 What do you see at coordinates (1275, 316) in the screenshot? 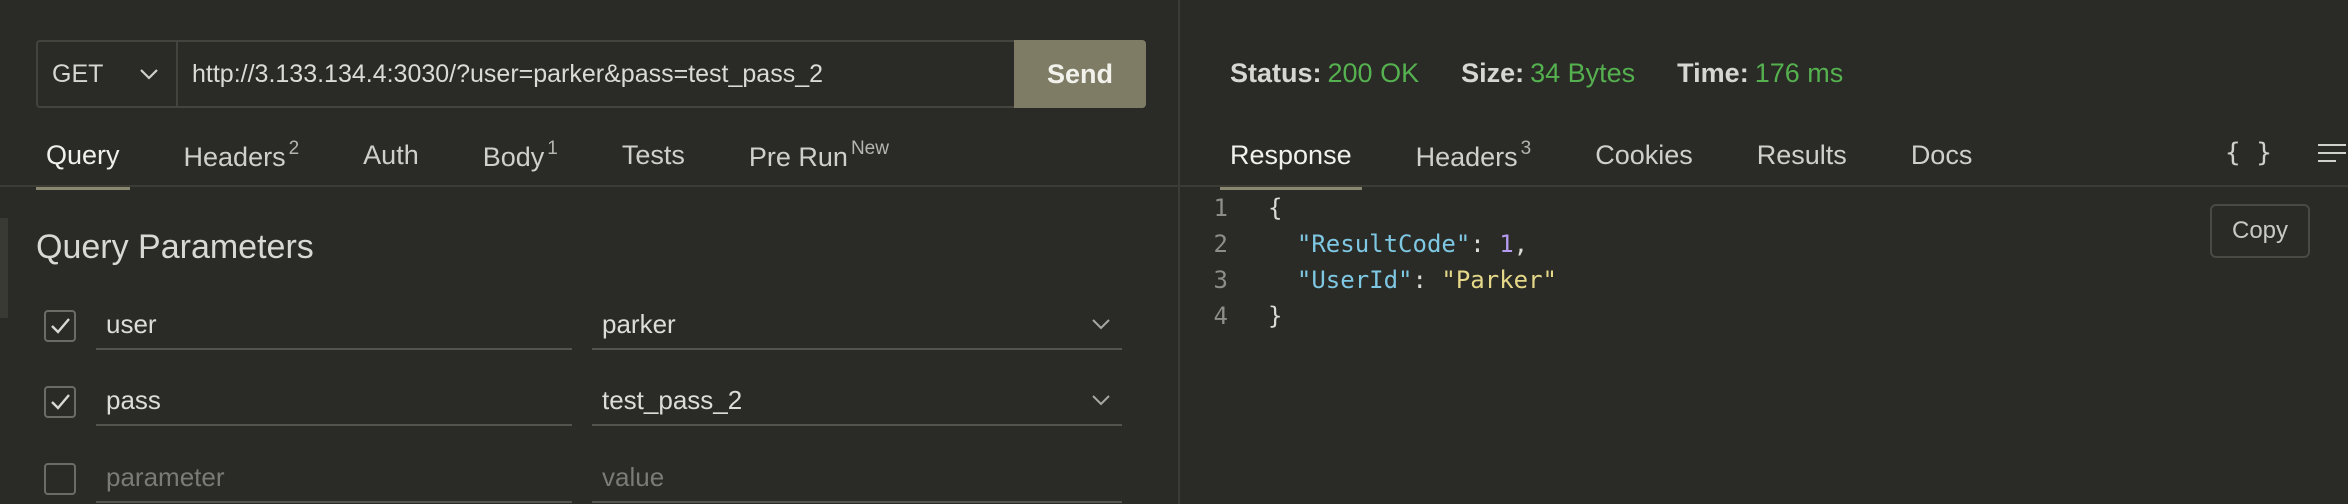
I see `code-text: }` at bounding box center [1275, 316].